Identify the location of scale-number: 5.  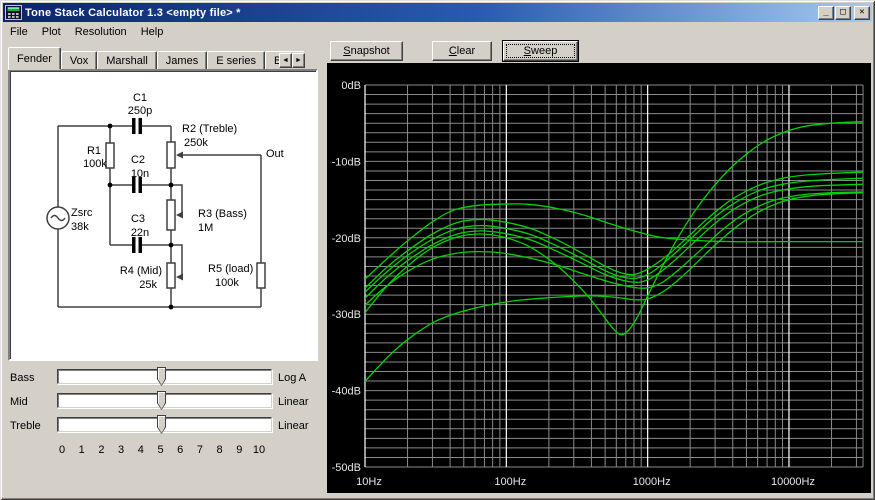
(160, 450).